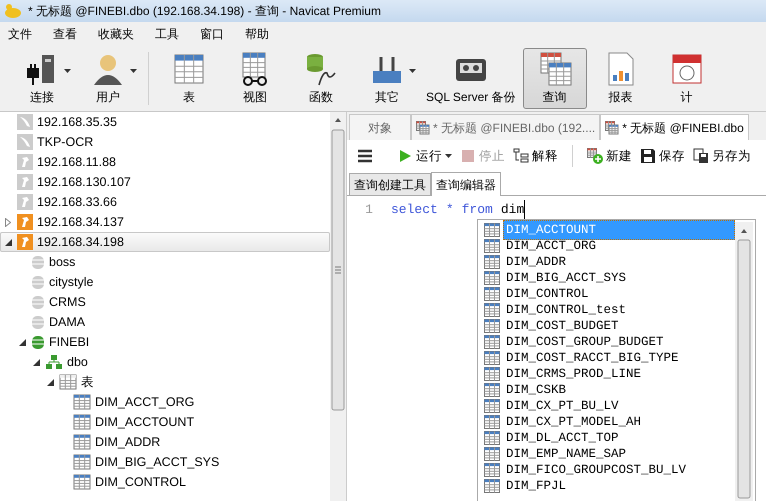 This screenshot has height=501, width=766. Describe the element at coordinates (387, 78) in the screenshot. I see `toolbar-button: 其它` at that location.